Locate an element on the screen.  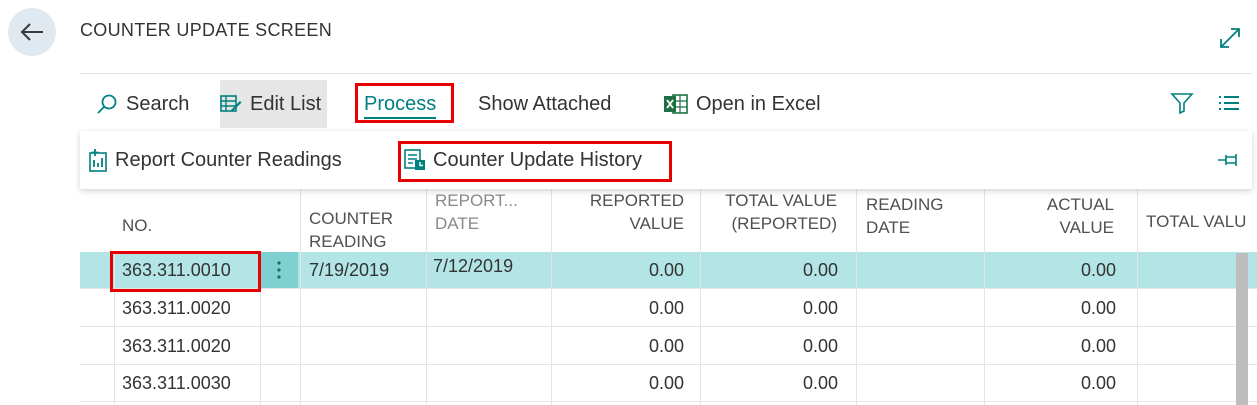
search-action: Search is located at coordinates (142, 104).